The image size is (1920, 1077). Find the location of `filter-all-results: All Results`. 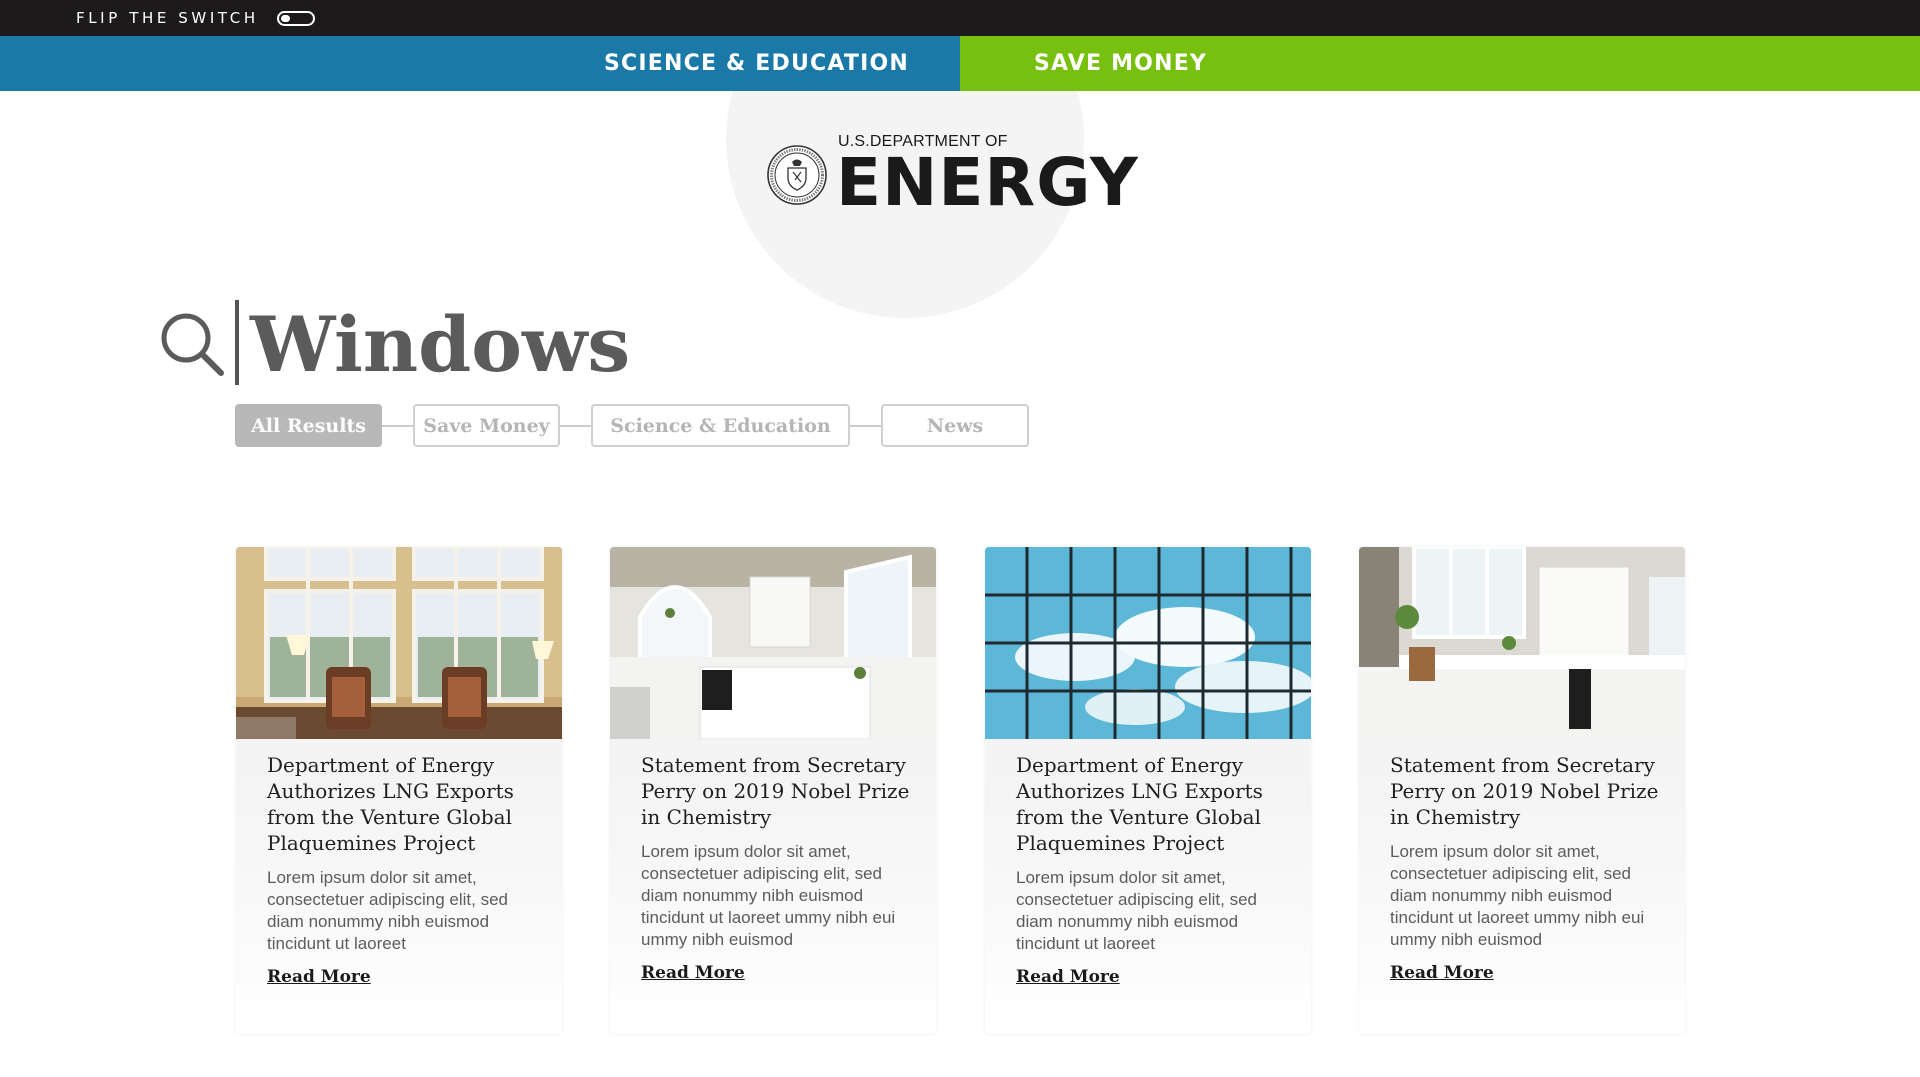

filter-all-results: All Results is located at coordinates (308, 425).